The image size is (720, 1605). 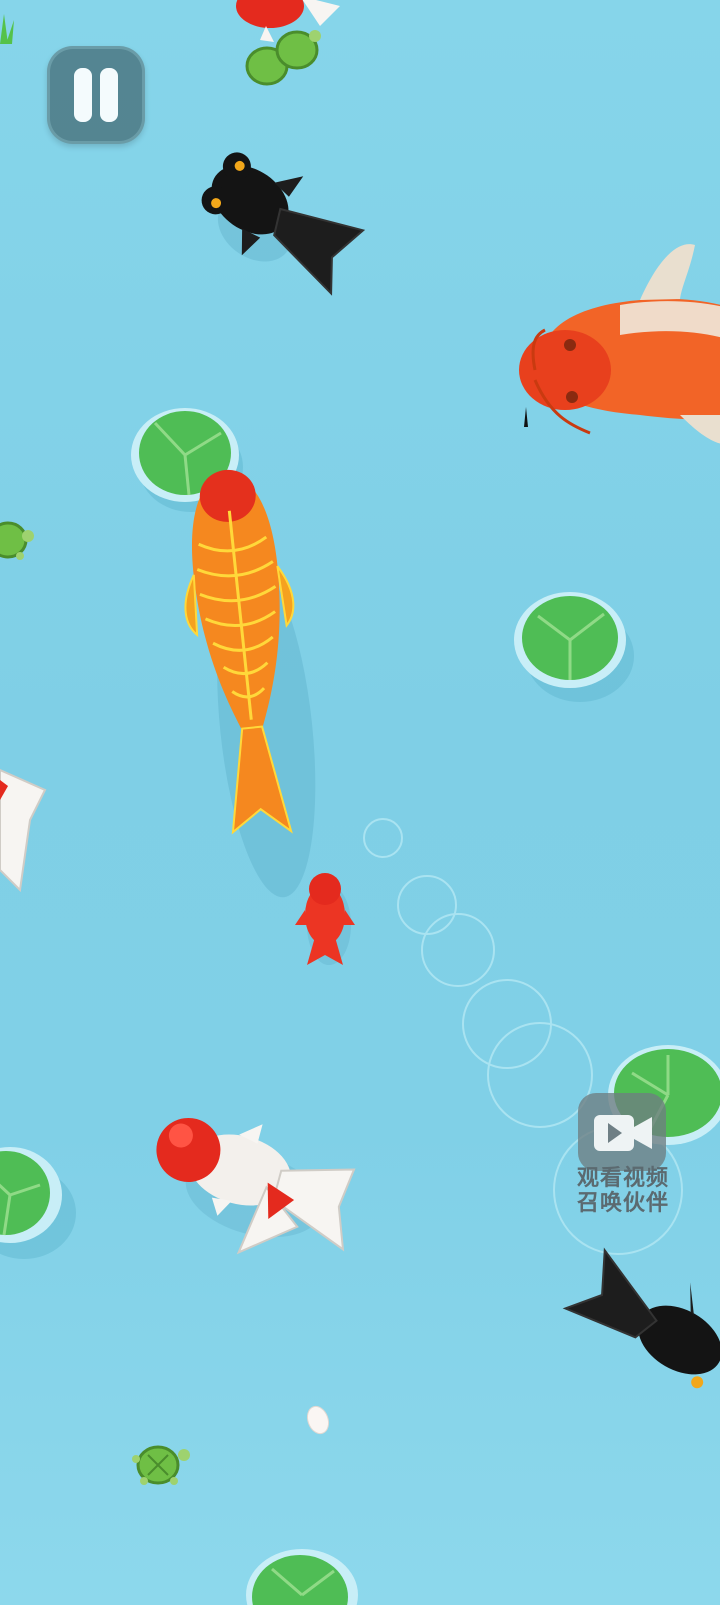 What do you see at coordinates (96, 95) in the screenshot?
I see `pause-button` at bounding box center [96, 95].